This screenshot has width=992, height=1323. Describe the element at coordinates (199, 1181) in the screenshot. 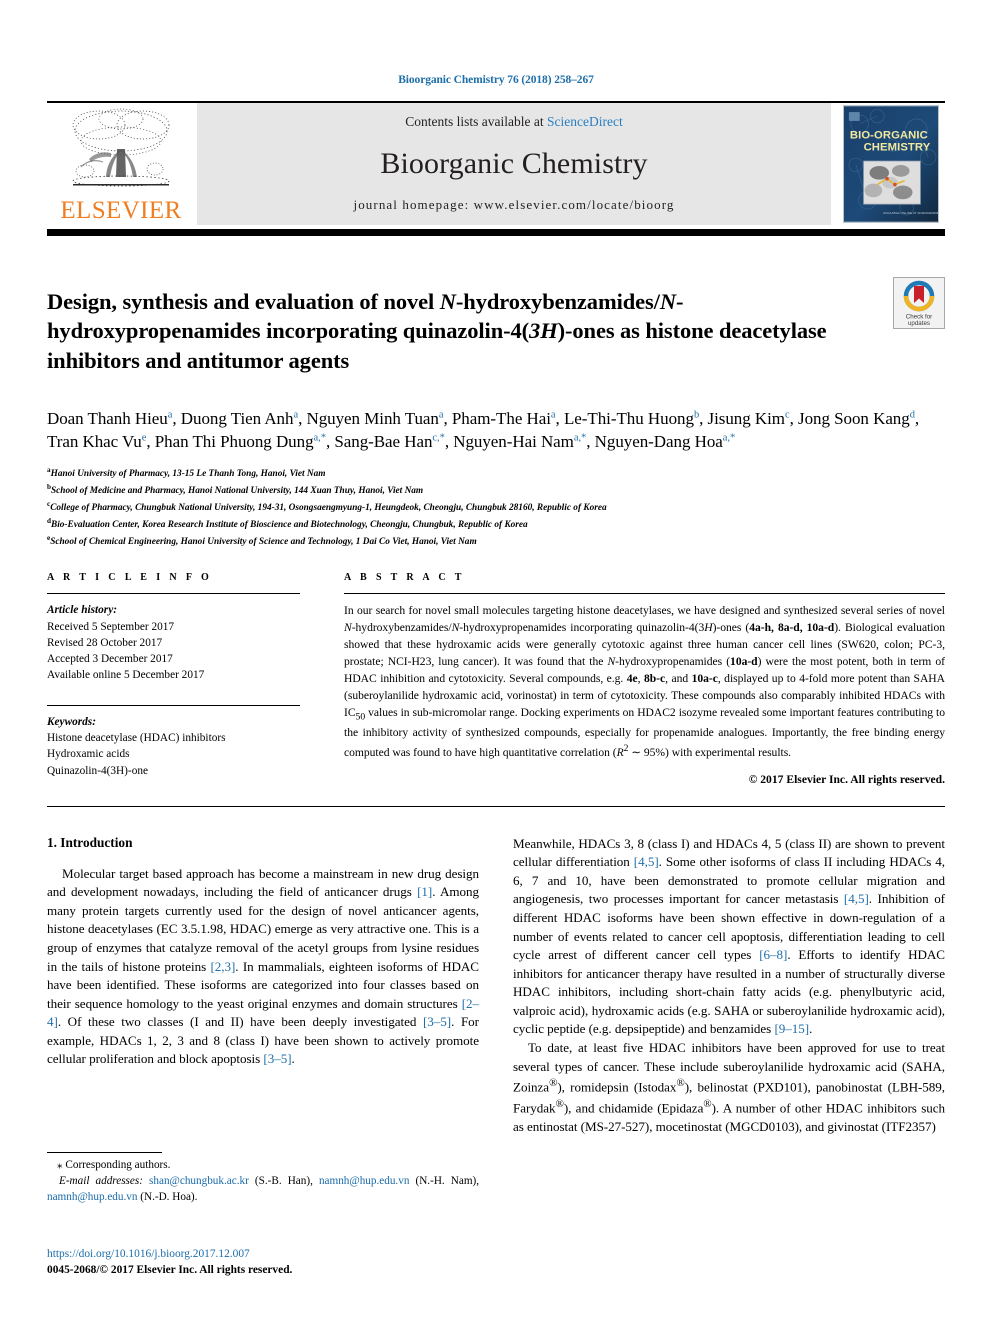

I see `email-link-1: shan@chungbuk.ac.kr` at that location.